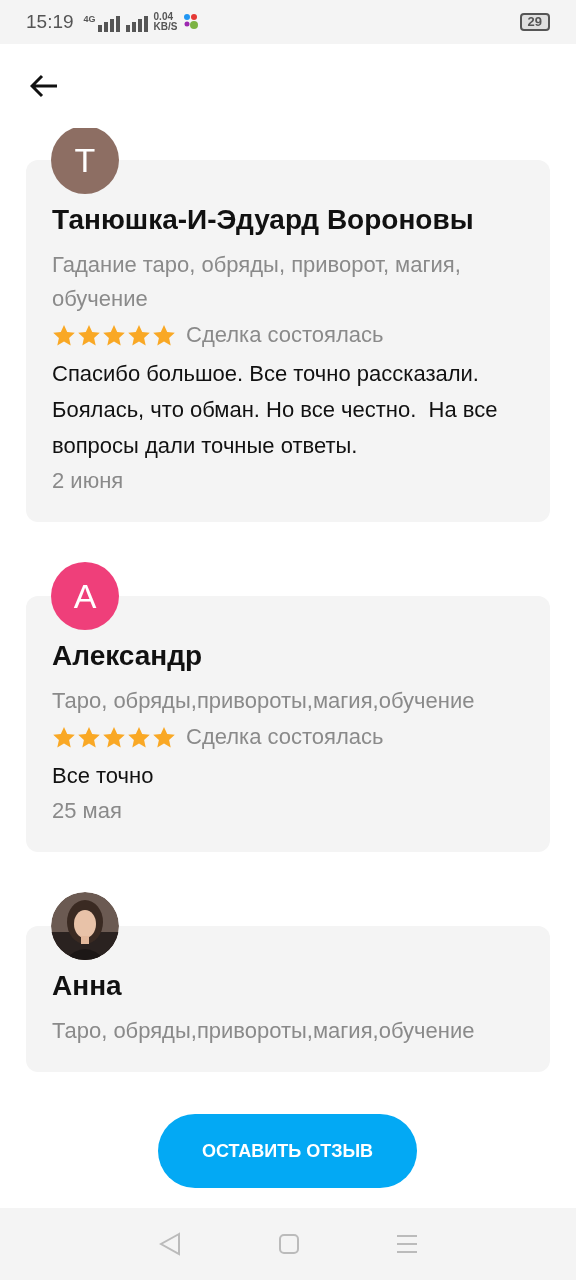 Image resolution: width=576 pixels, height=1280 pixels. Describe the element at coordinates (50, 22) in the screenshot. I see `status-time: 15:19` at that location.